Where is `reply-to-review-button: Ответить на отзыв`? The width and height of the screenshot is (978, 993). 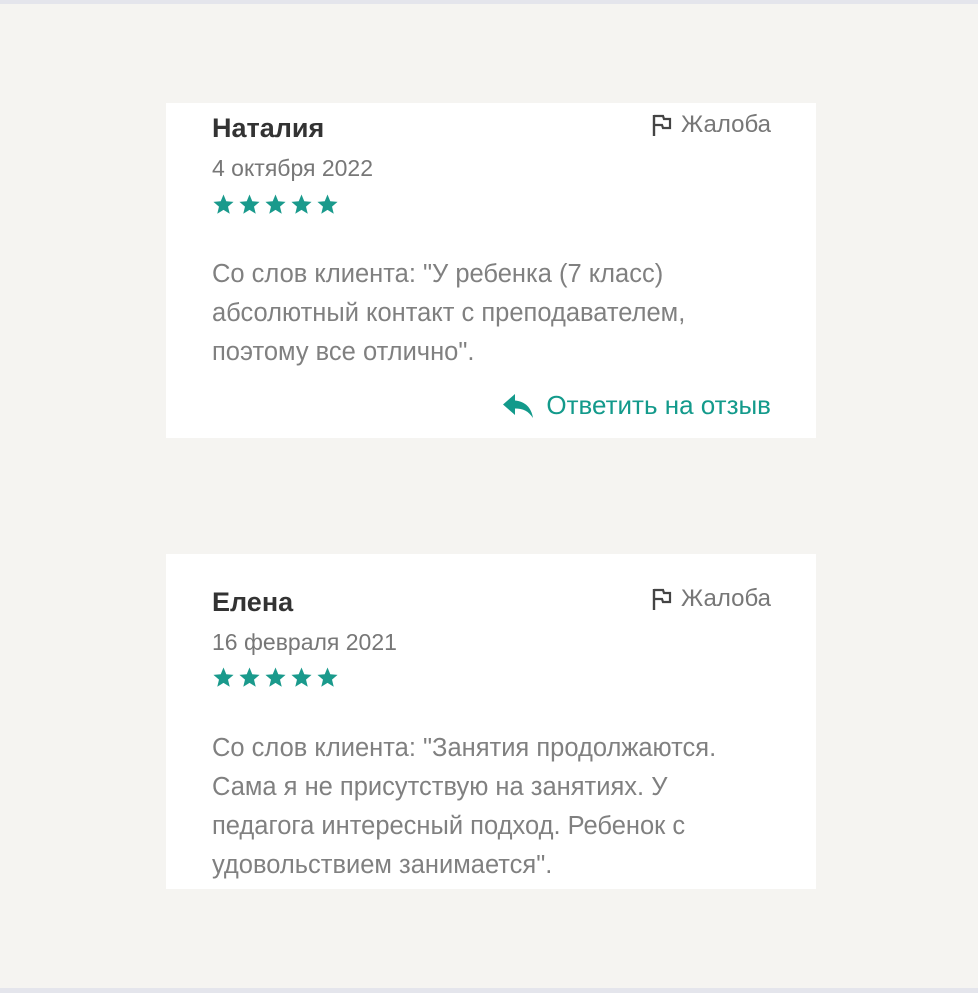 reply-to-review-button: Ответить на отзыв is located at coordinates (636, 405).